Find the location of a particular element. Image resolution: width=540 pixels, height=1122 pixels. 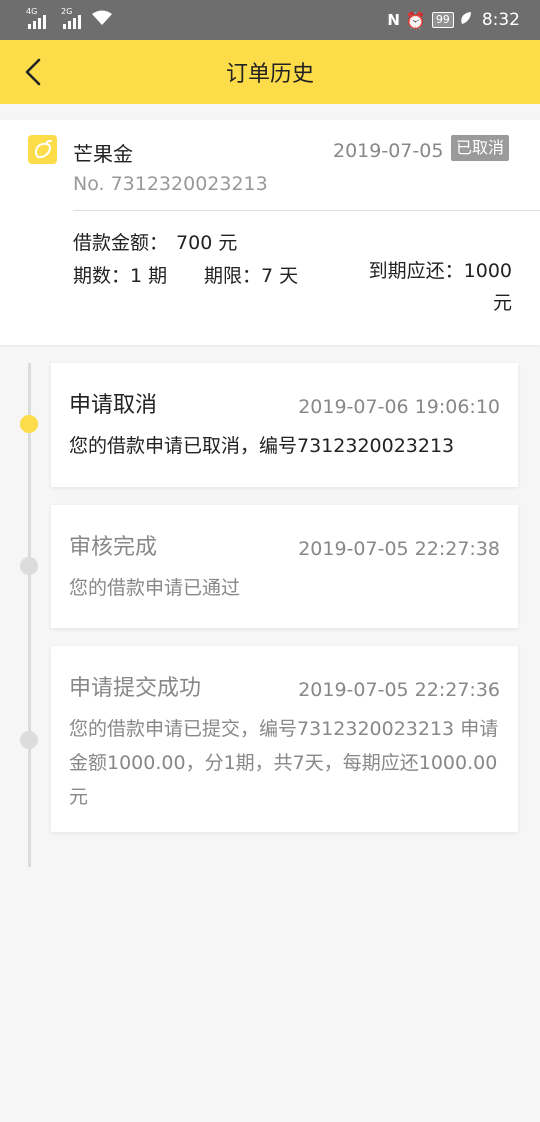

nfc-icon: N is located at coordinates (393, 20).